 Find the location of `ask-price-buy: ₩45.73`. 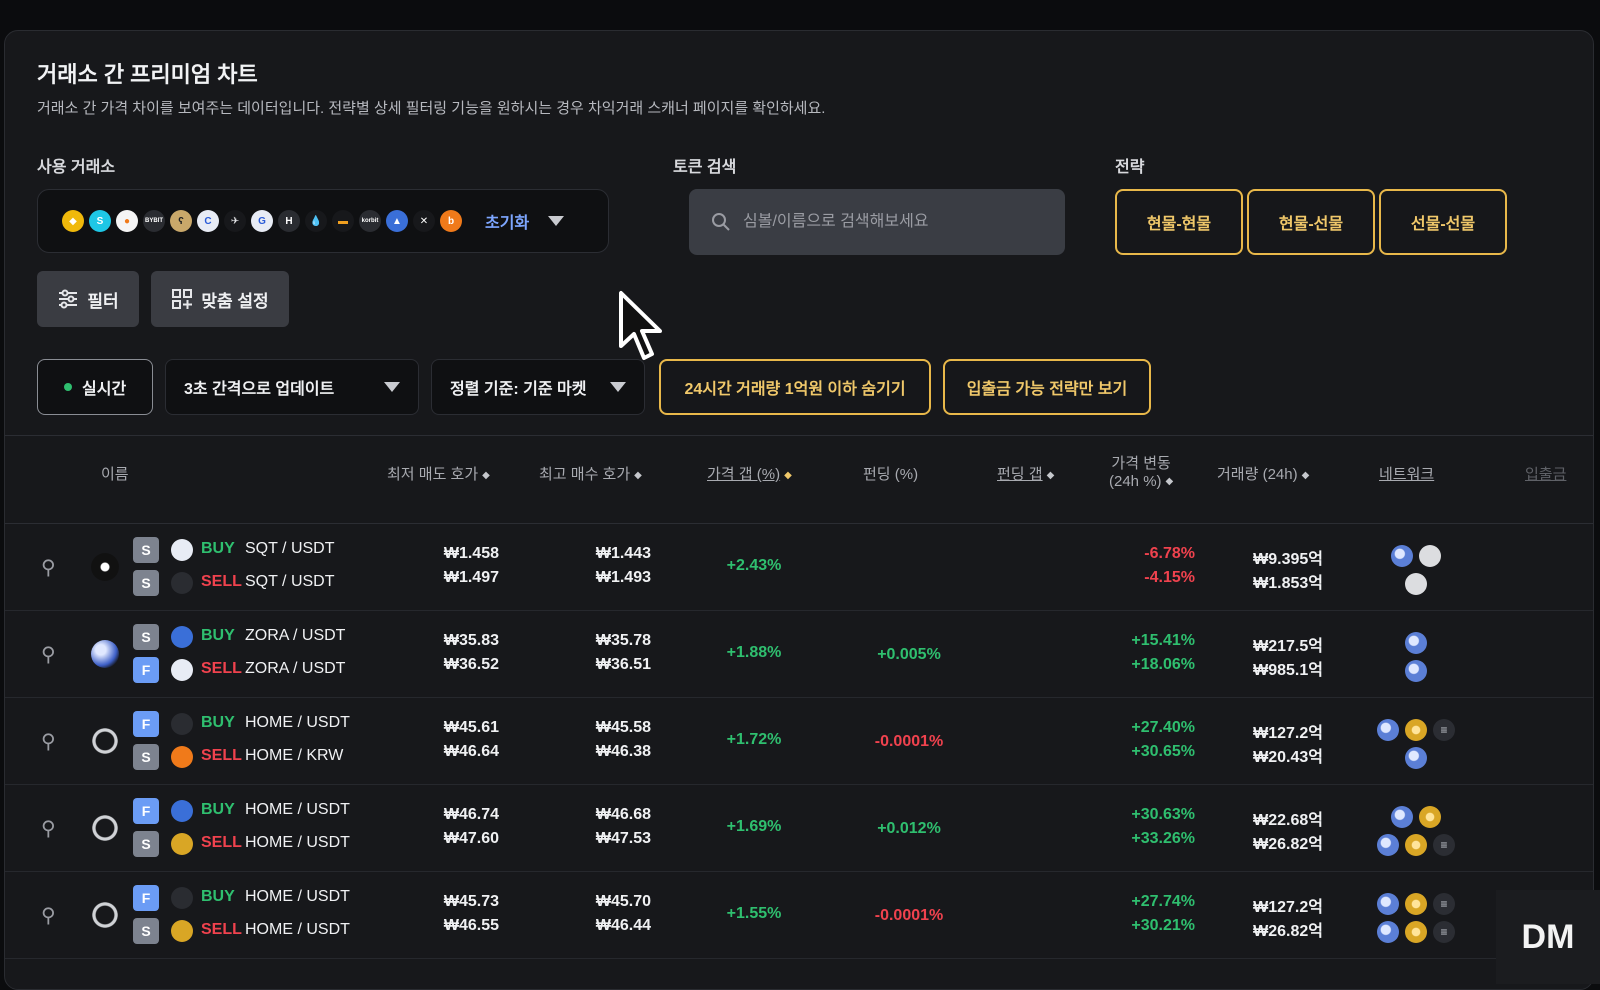

ask-price-buy: ₩45.73 is located at coordinates (471, 901).